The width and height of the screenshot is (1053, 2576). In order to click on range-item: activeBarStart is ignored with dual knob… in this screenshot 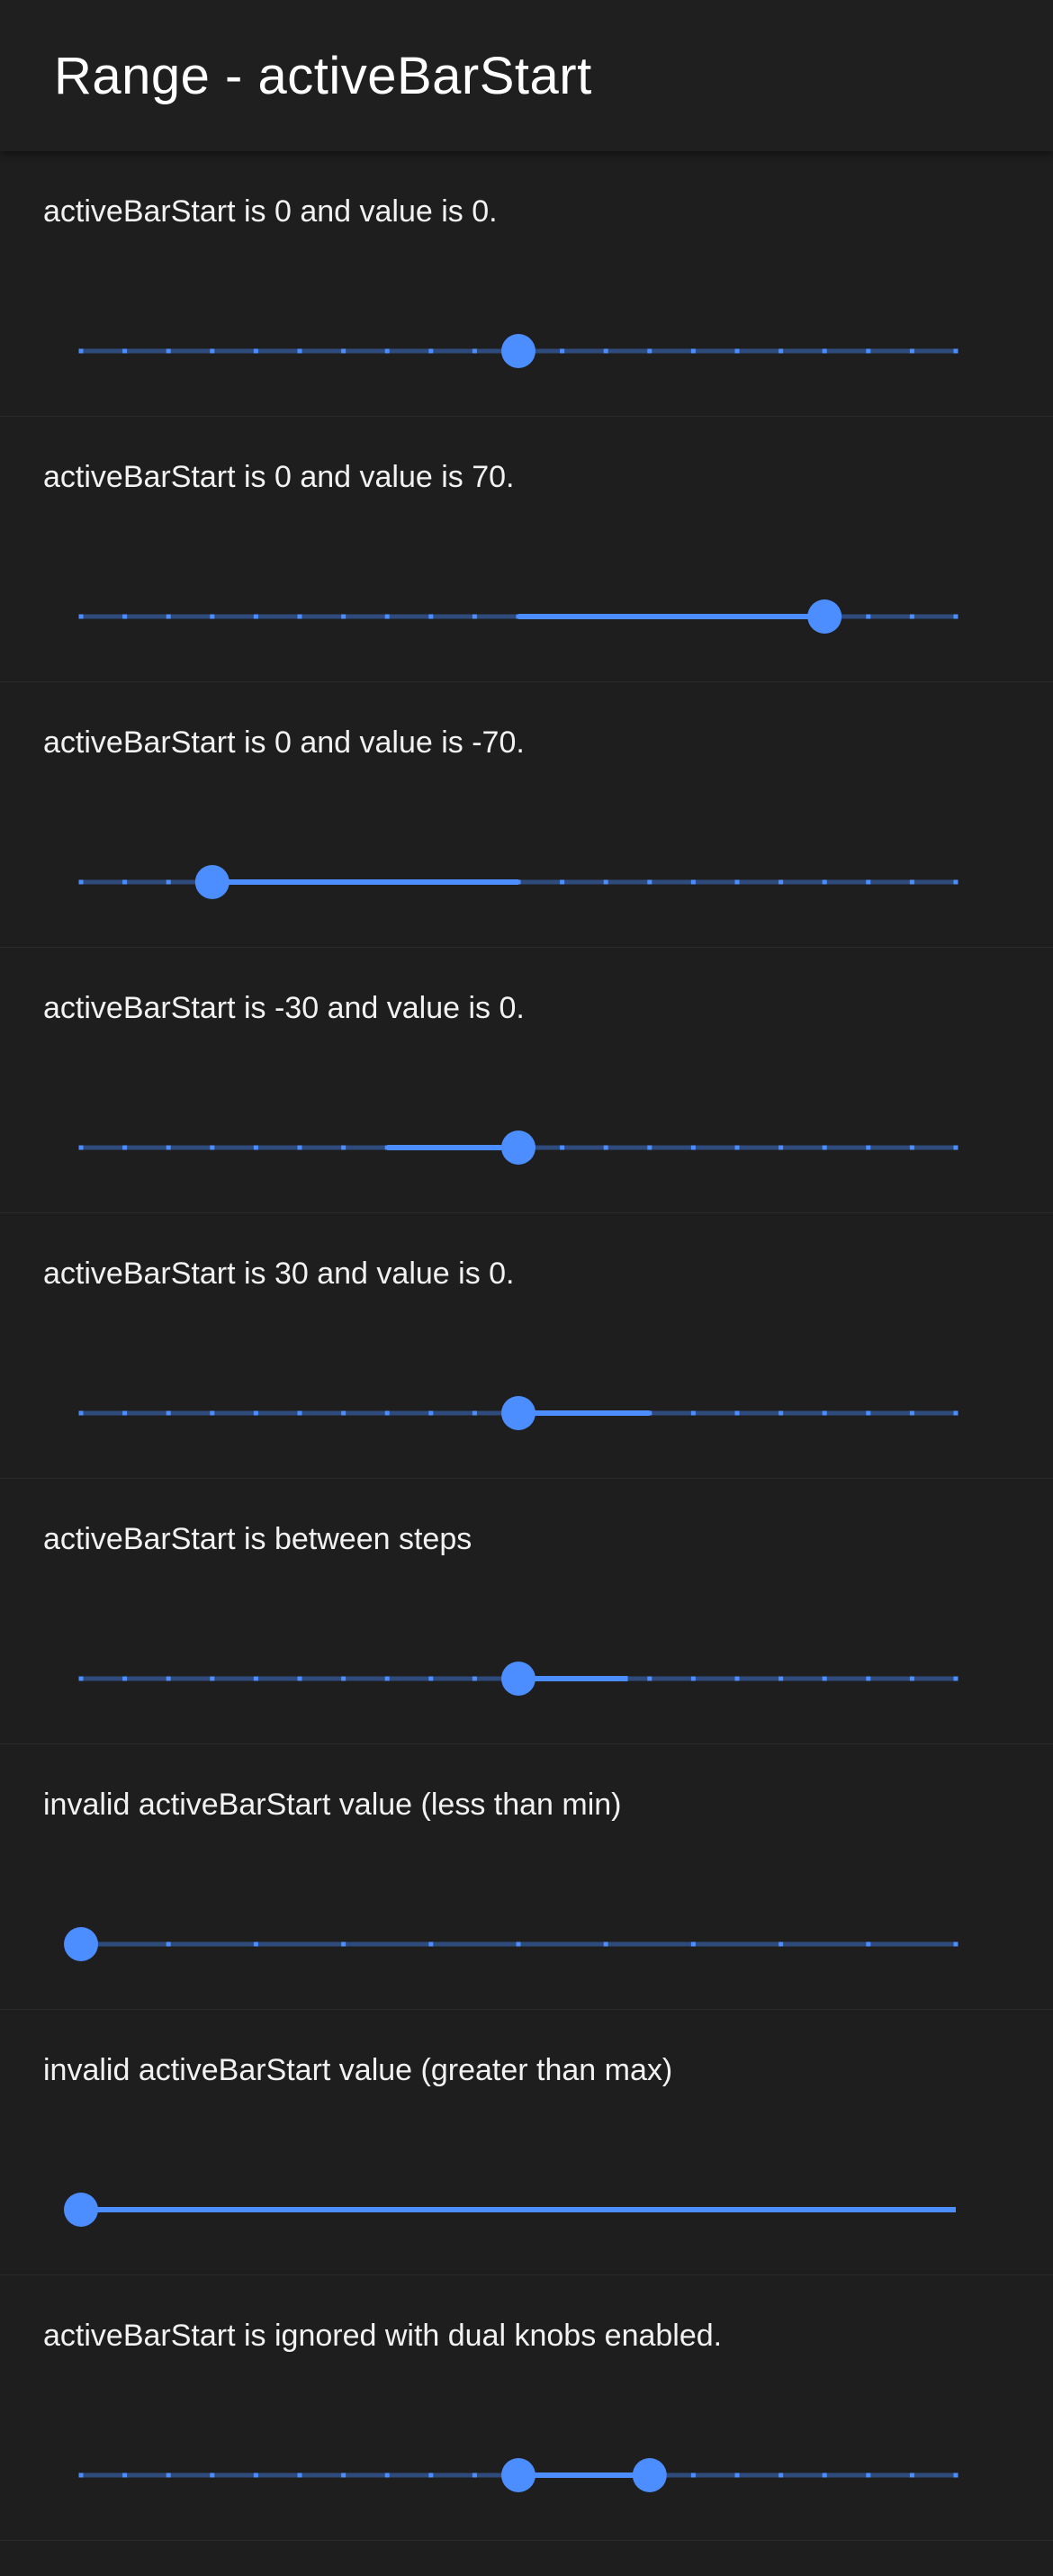, I will do `click(526, 2408)`.